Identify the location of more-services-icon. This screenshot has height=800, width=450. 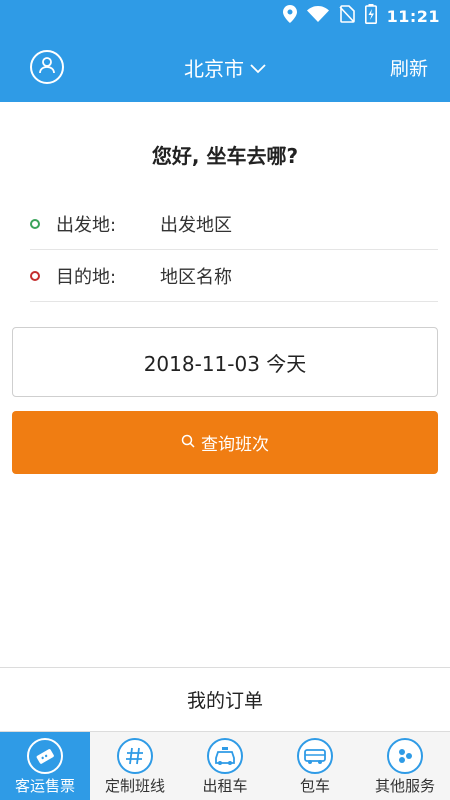
(405, 756).